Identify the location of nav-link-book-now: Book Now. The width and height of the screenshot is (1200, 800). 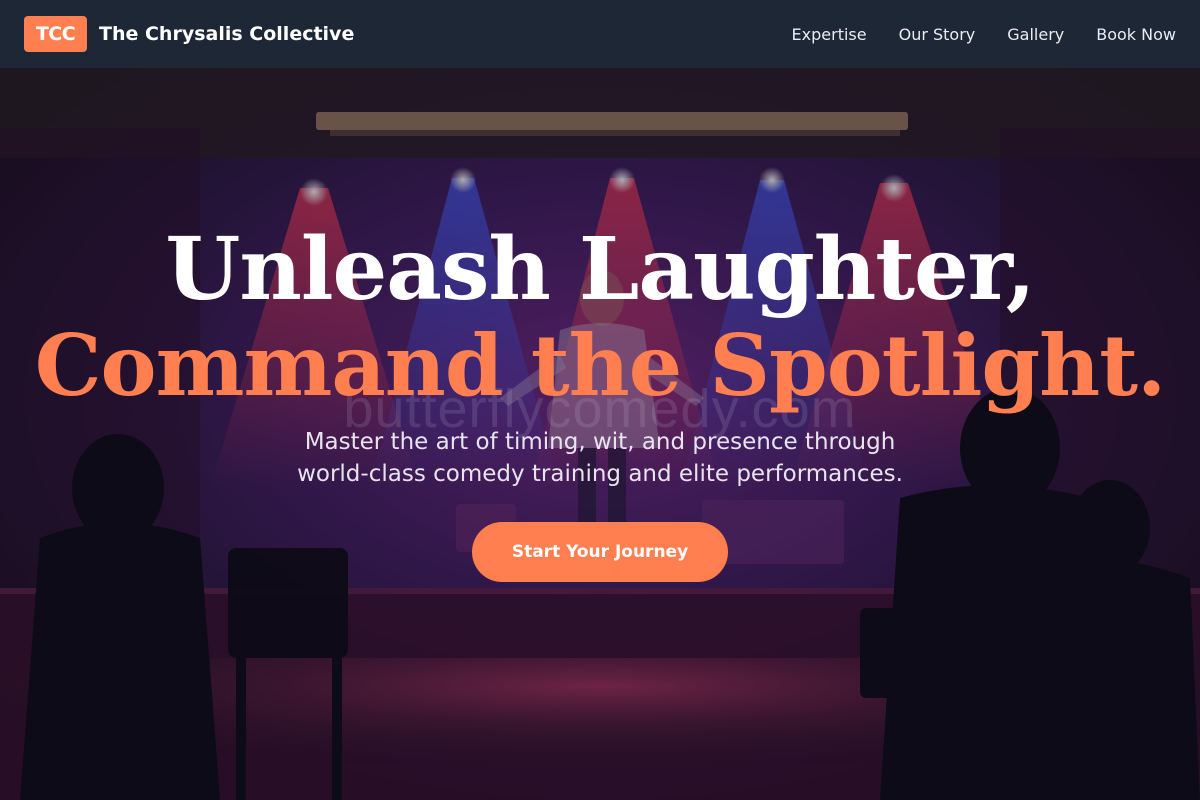
(1136, 34).